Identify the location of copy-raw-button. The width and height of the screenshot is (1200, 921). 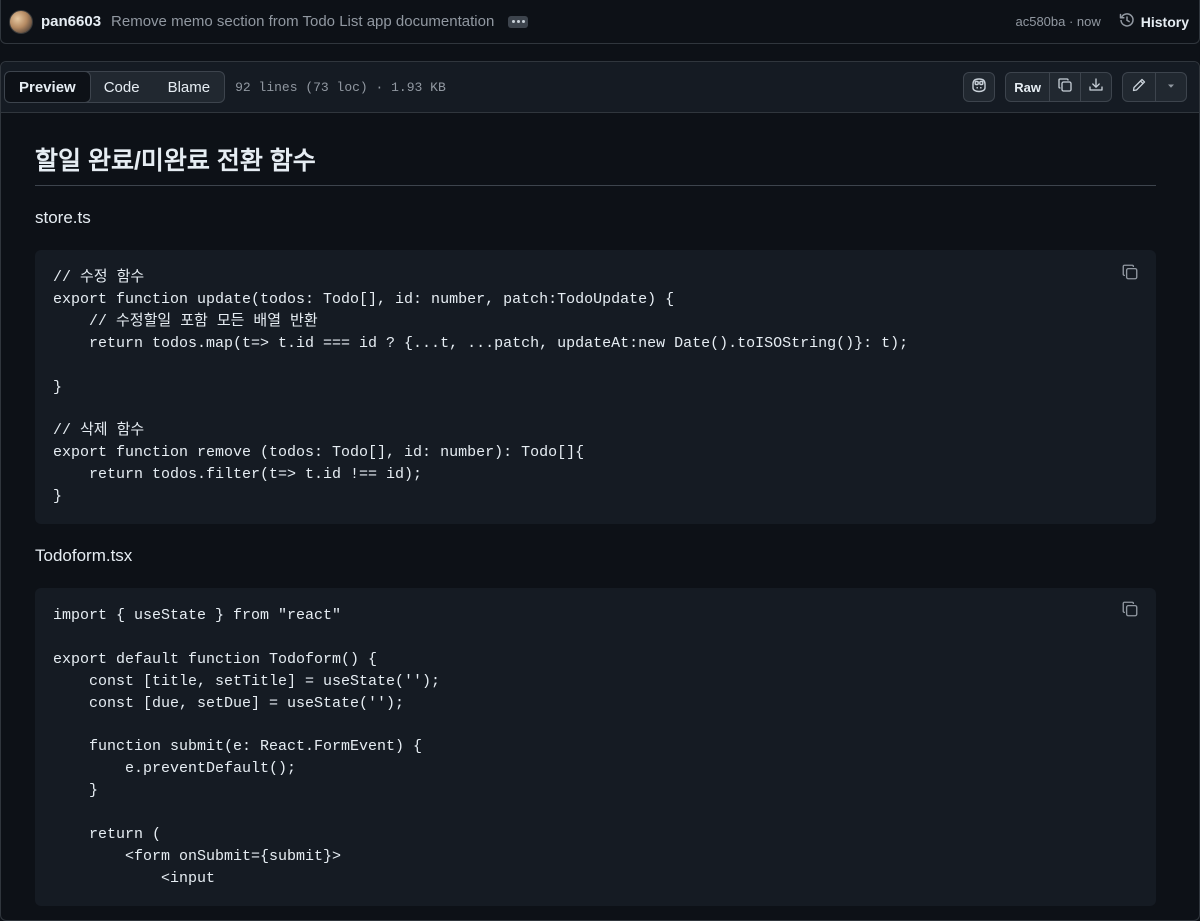
(1065, 87).